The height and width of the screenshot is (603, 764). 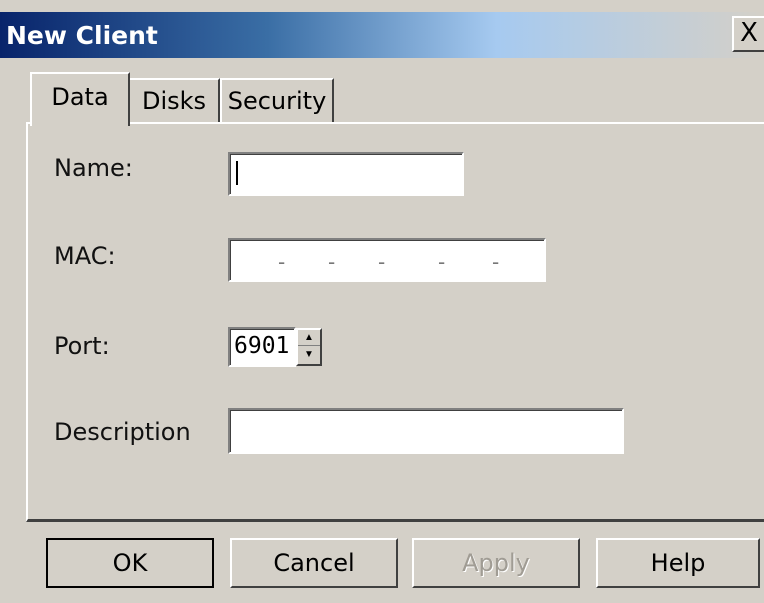 I want to click on description-input, so click(x=426, y=431).